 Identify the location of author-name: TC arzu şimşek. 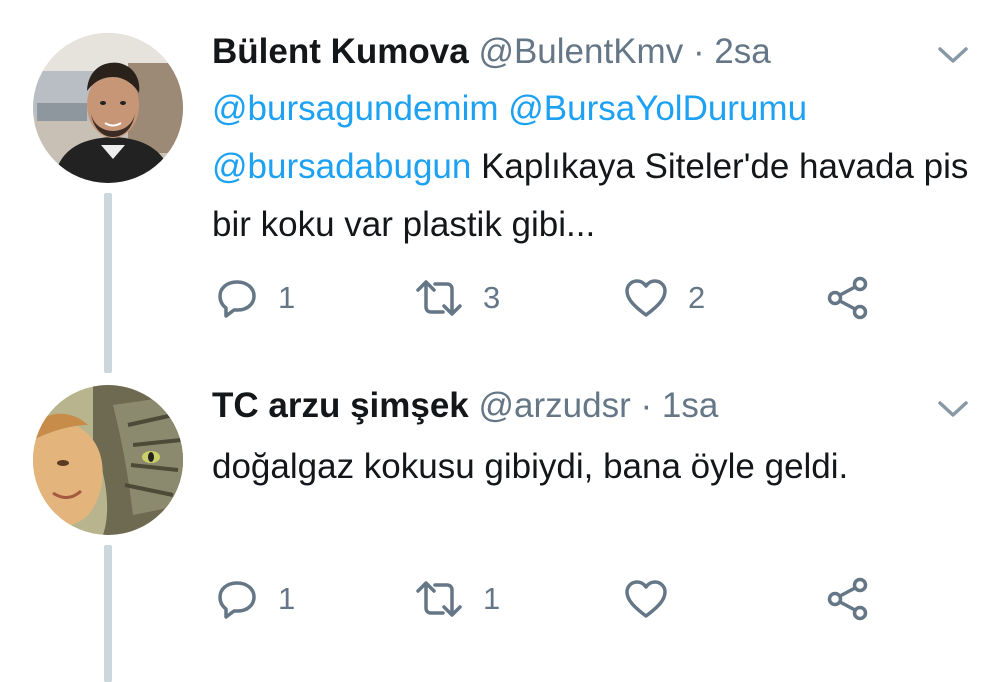
(340, 405).